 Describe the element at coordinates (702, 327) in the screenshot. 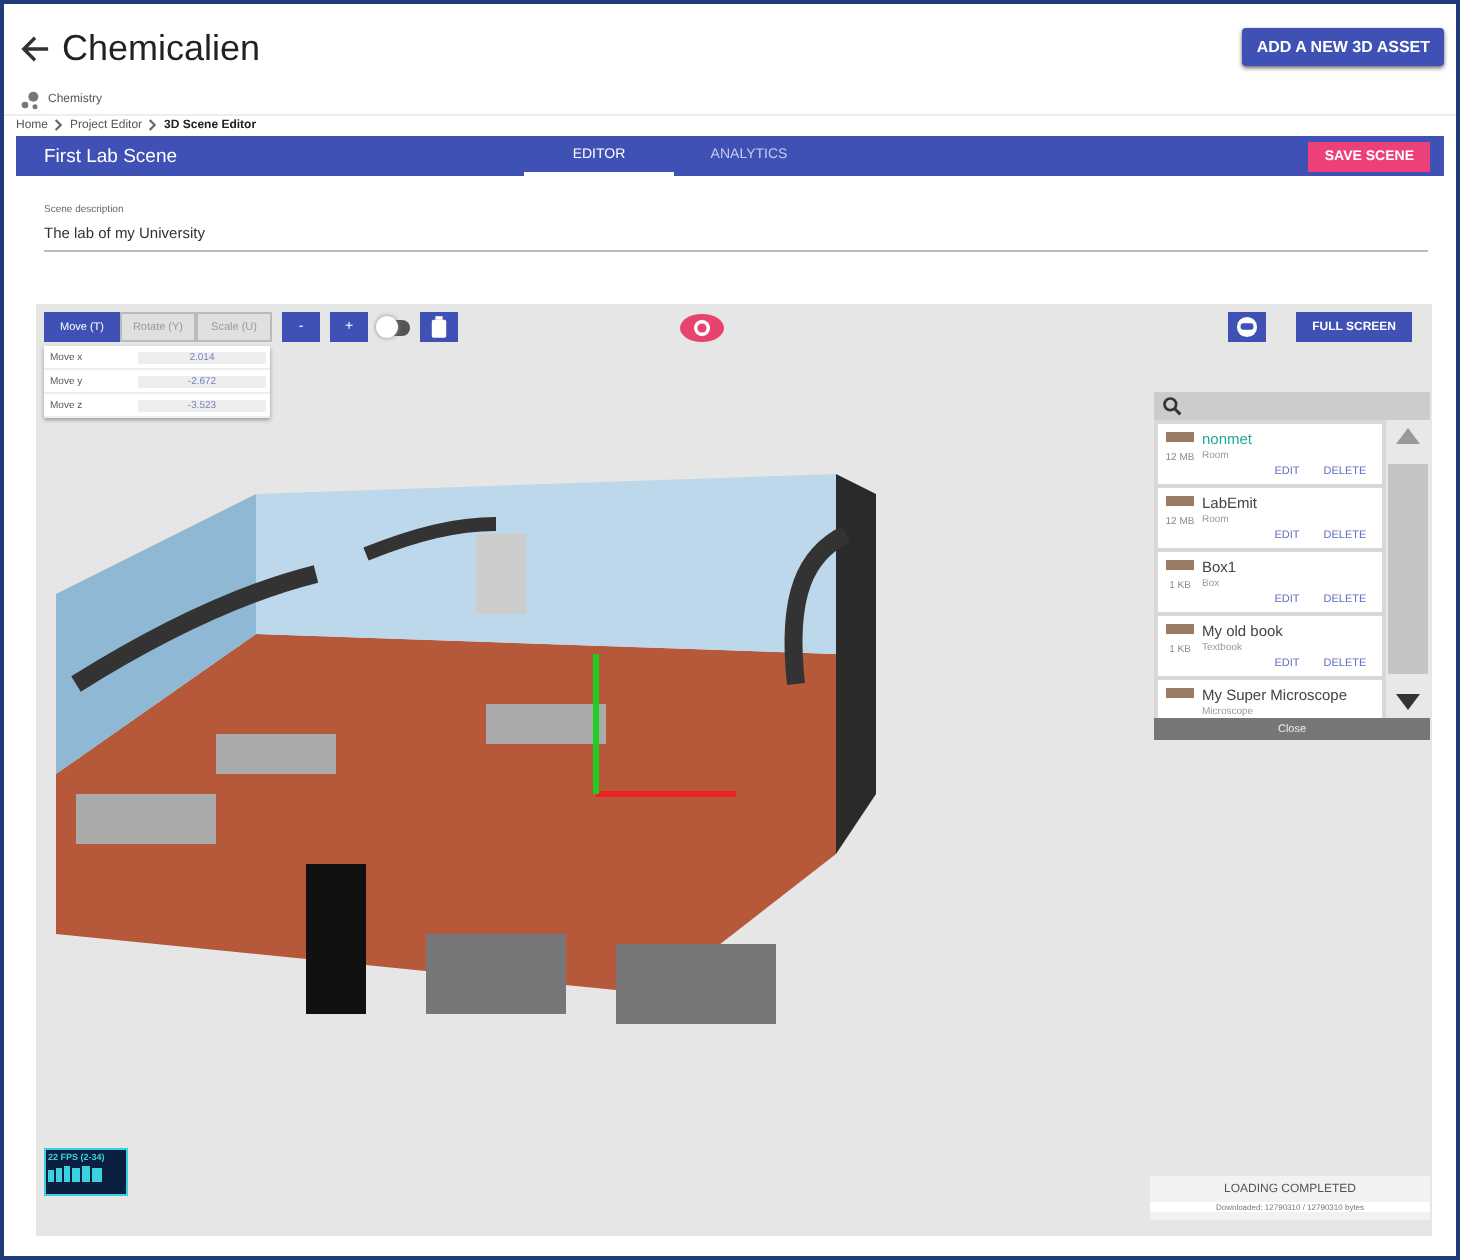

I see `eye-icon` at that location.